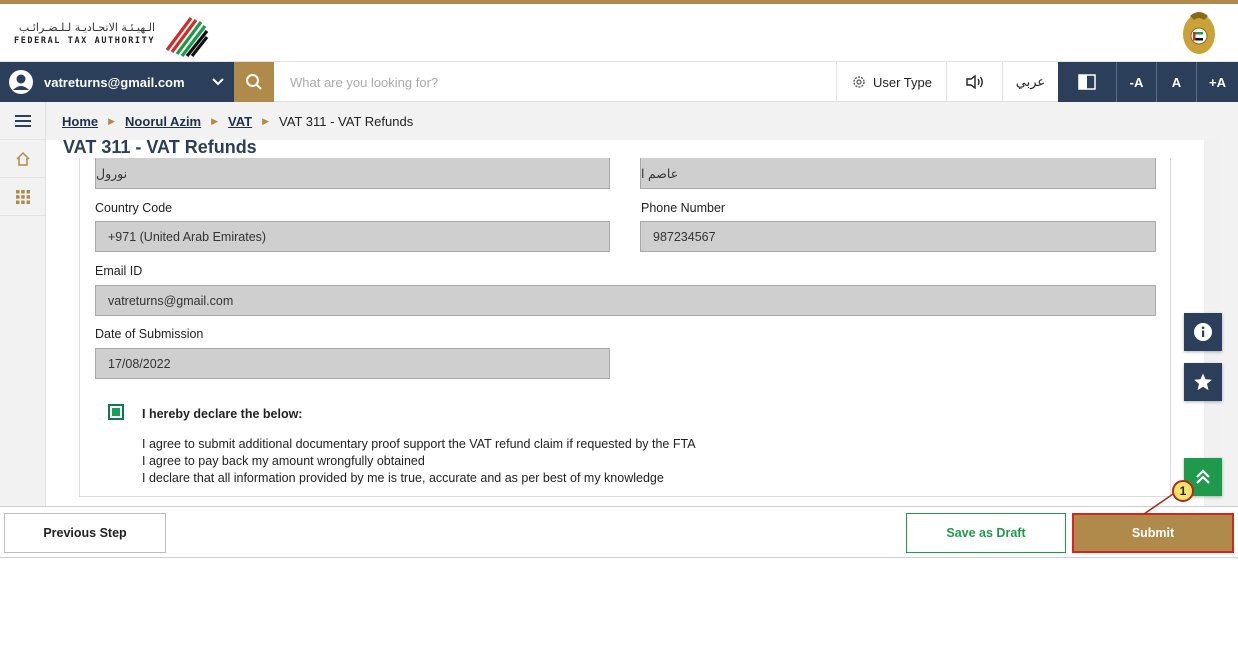  I want to click on breadcrumb-home-link: Home, so click(80, 121).